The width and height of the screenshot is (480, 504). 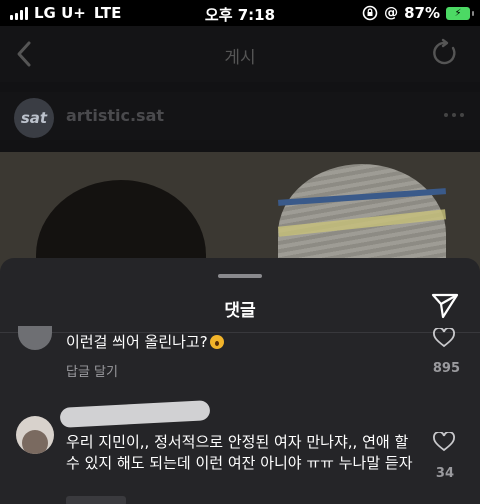 I want to click on page-title: 게시, so click(x=240, y=58).